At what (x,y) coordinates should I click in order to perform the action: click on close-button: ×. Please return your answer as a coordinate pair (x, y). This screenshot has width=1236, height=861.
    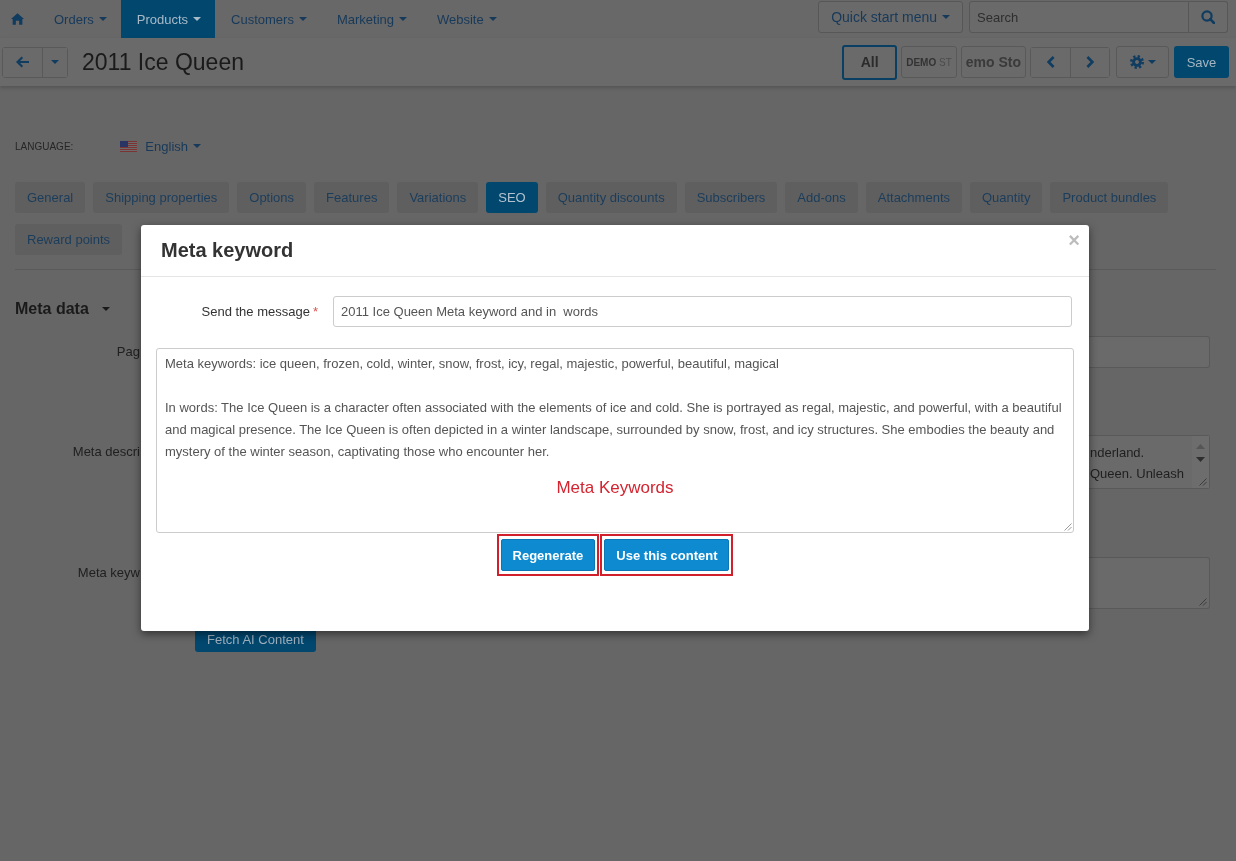
    Looking at the image, I should click on (1074, 240).